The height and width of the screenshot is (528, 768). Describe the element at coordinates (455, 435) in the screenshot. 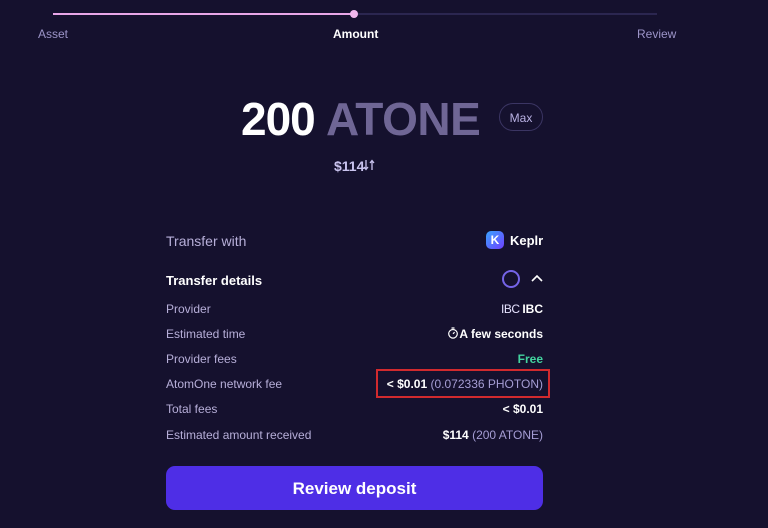

I see `amount-received-usd: $114` at that location.